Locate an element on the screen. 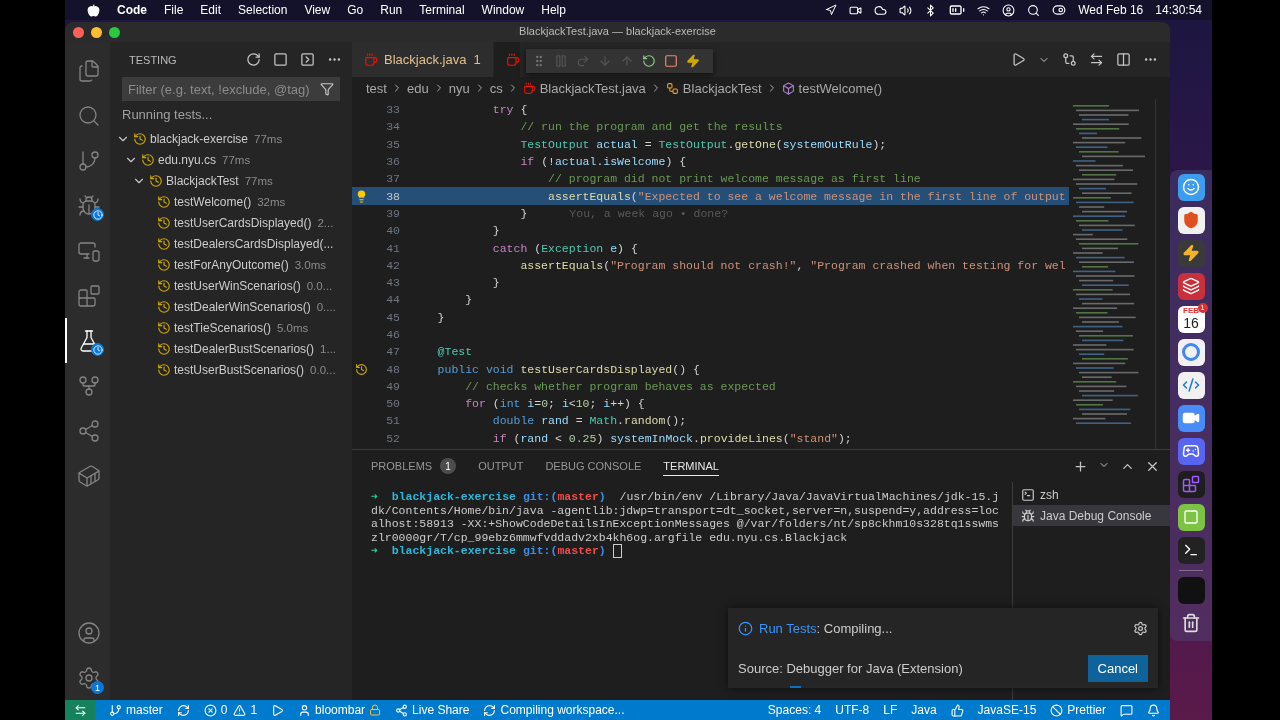  warning-count: 1 is located at coordinates (254, 710).